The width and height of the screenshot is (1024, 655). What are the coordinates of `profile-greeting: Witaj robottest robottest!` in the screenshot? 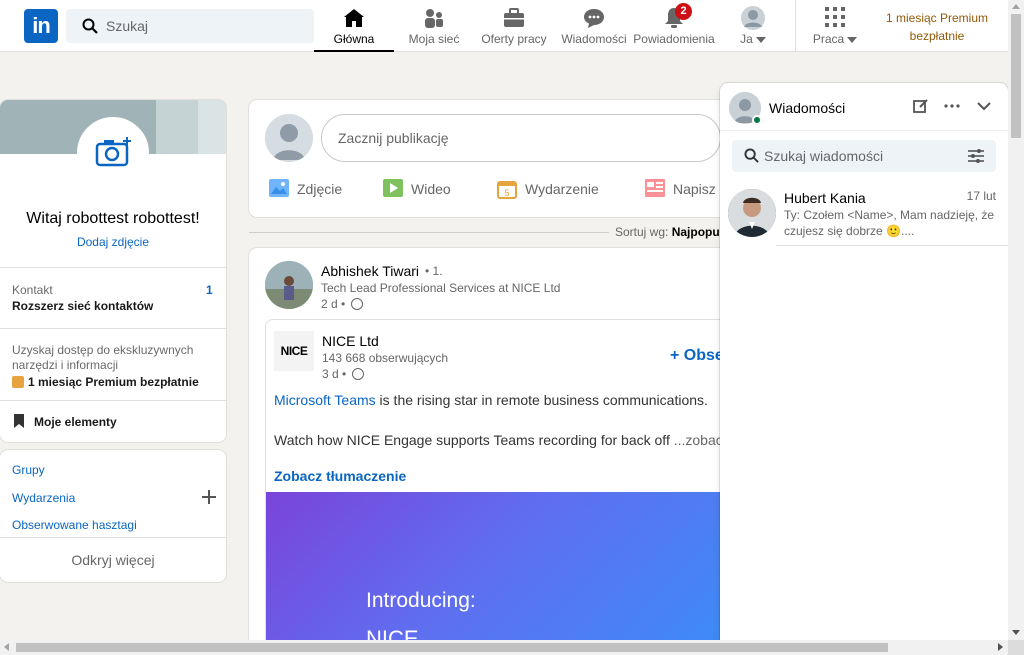 It's located at (113, 219).